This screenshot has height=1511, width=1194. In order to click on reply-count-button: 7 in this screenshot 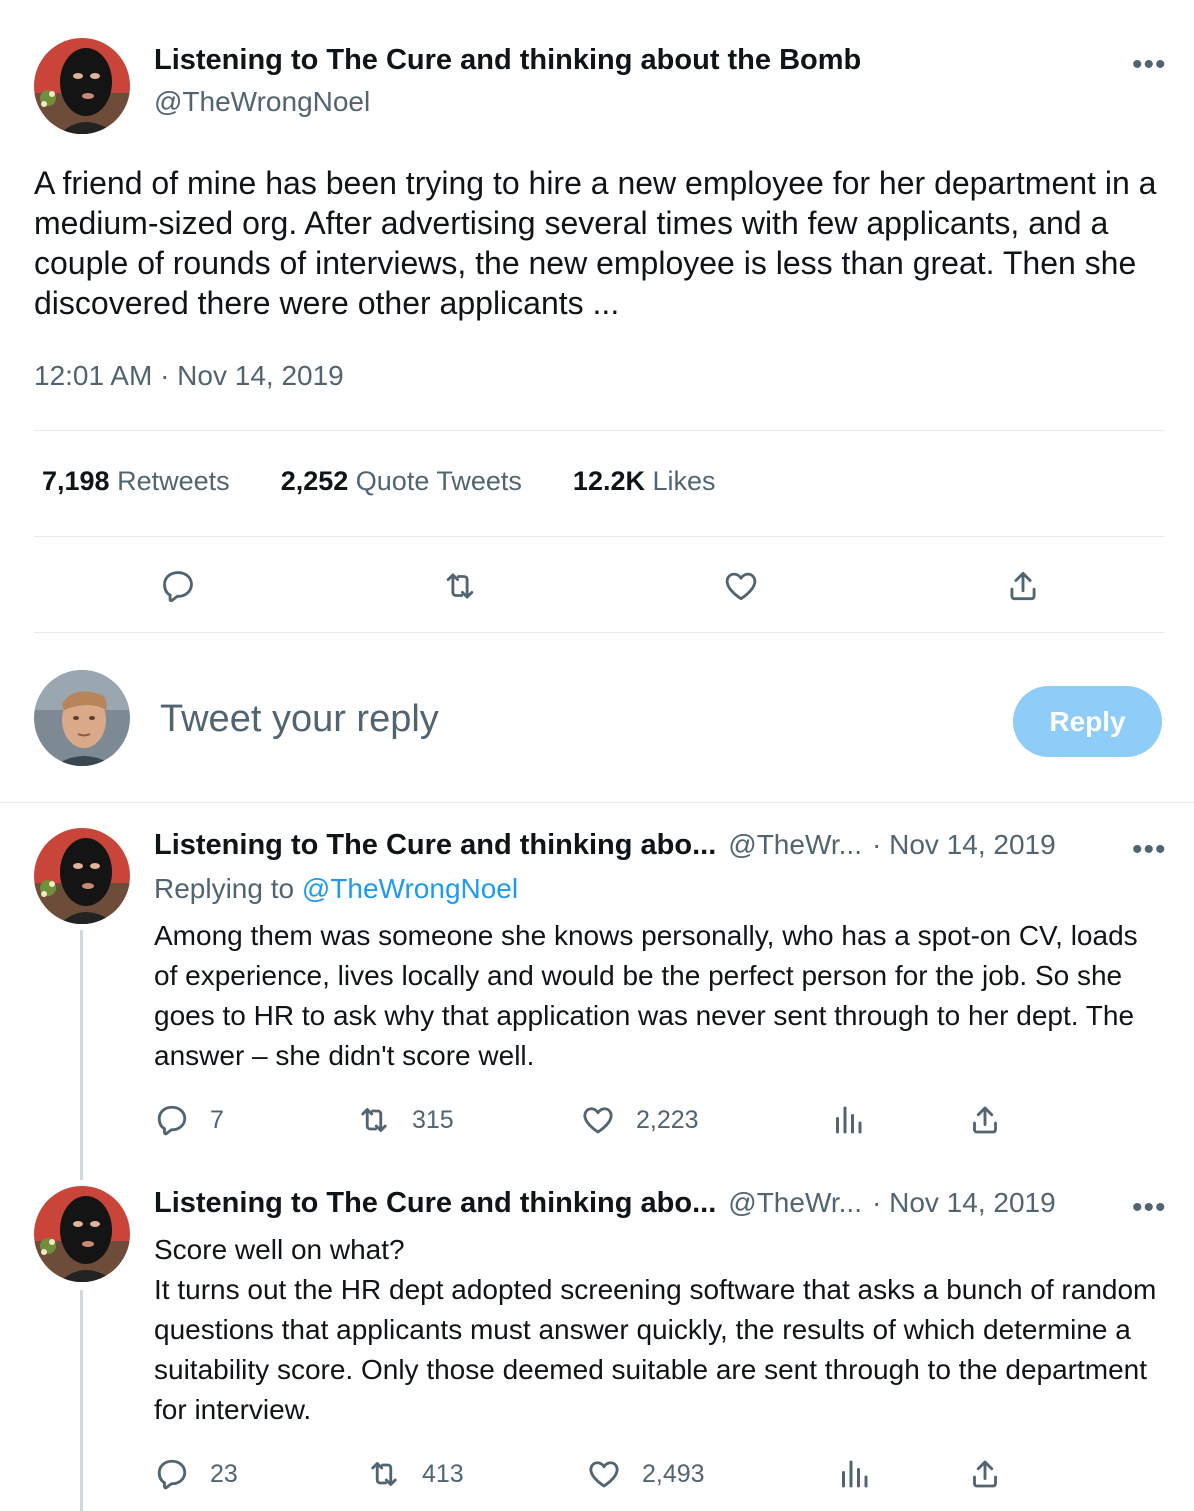, I will do `click(189, 1120)`.